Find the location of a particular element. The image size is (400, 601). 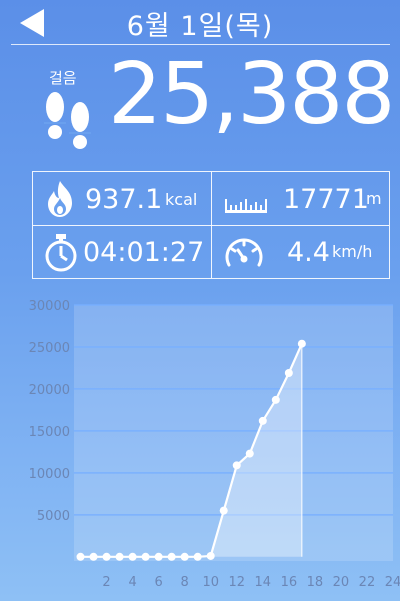

distance-value: 17771 is located at coordinates (326, 199).